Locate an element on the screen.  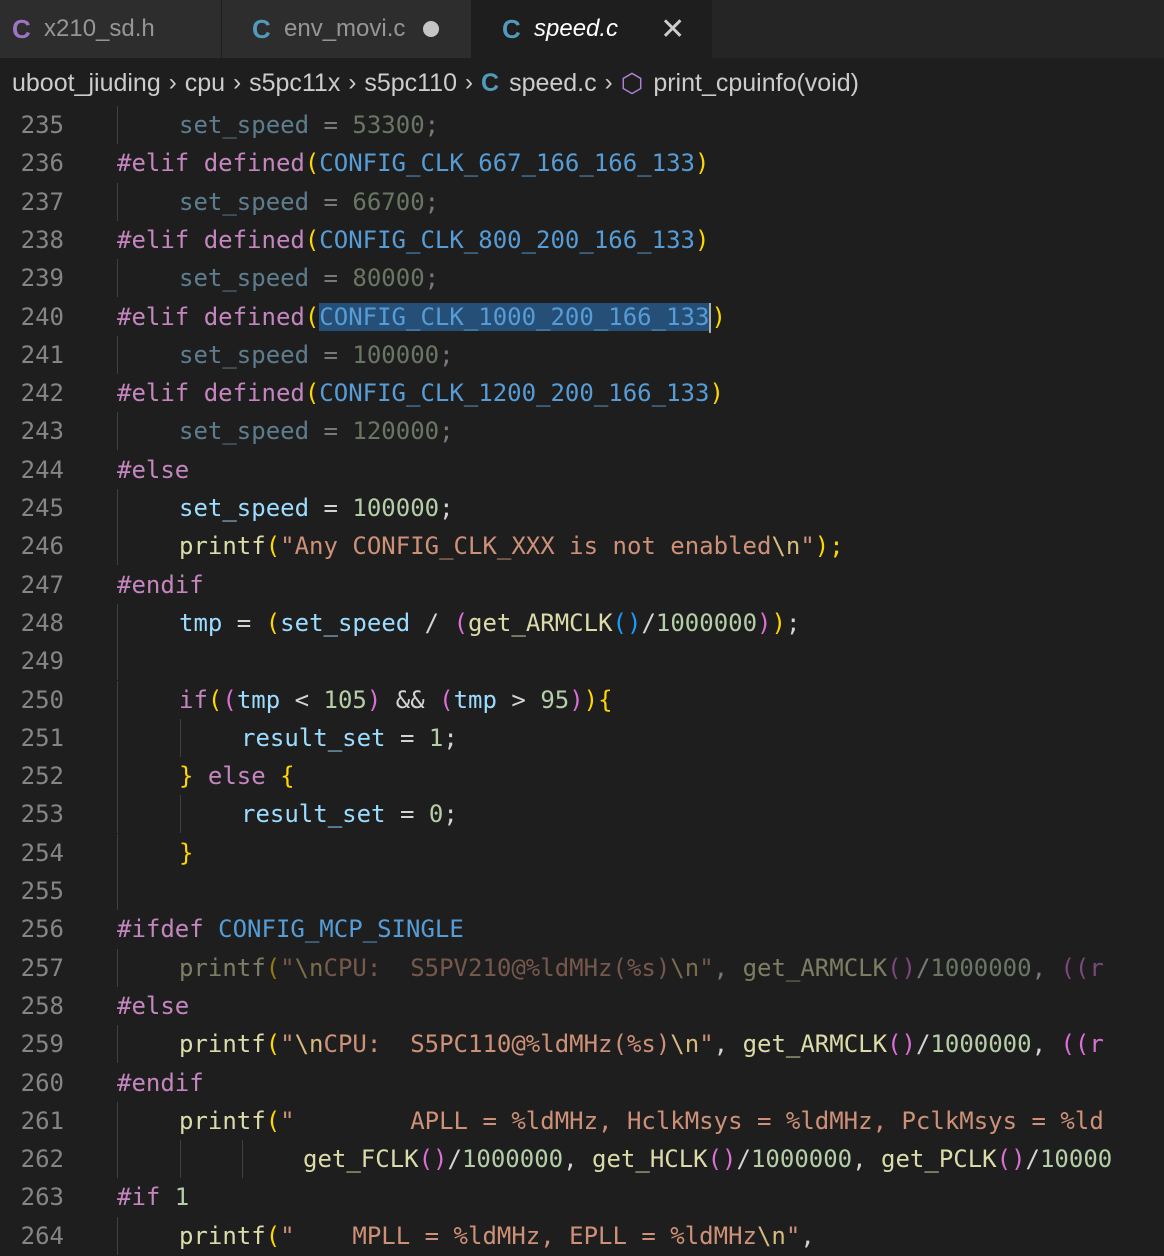
code-line: 244 #else is located at coordinates (582, 470).